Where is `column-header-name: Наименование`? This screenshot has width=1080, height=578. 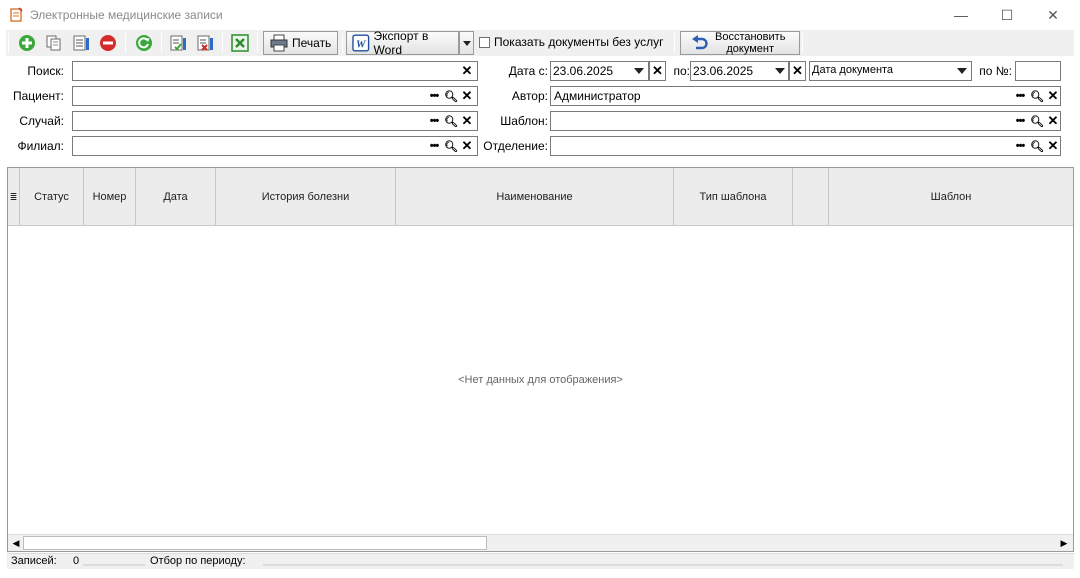
column-header-name: Наименование is located at coordinates (535, 197).